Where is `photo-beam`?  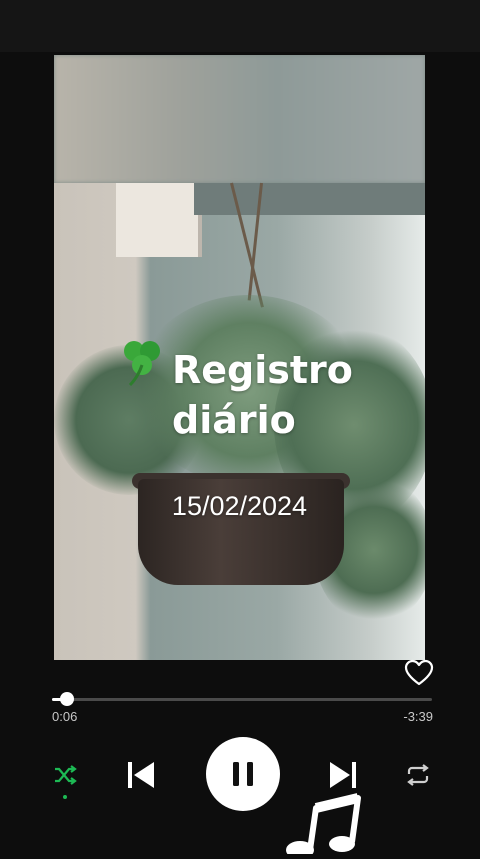 photo-beam is located at coordinates (159, 220).